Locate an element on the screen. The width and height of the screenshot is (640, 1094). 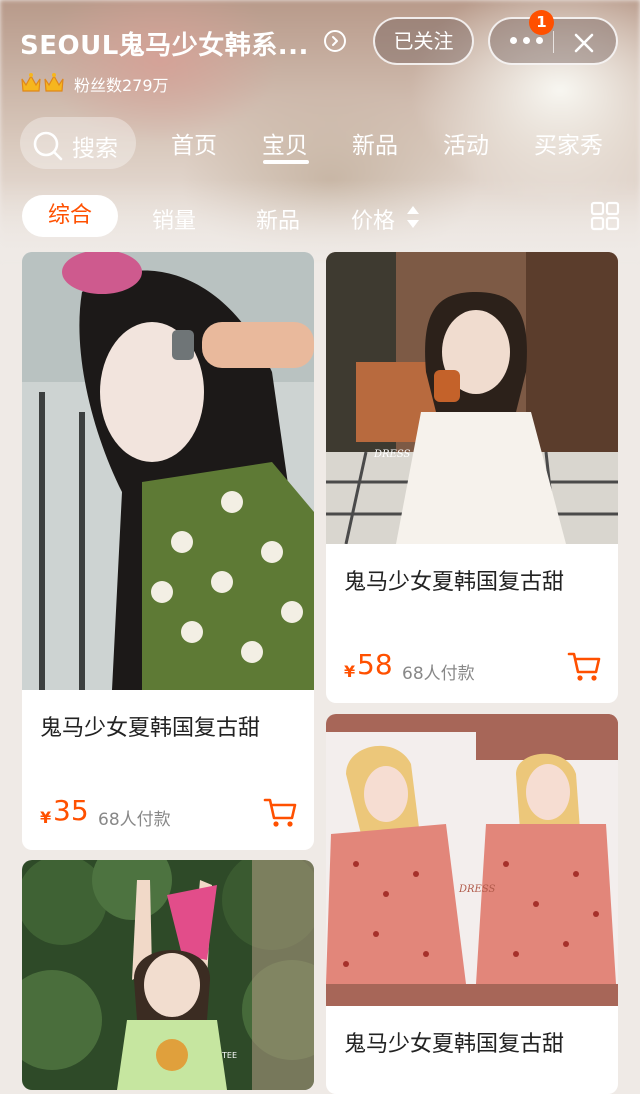
product-card: TEE is located at coordinates (168, 975).